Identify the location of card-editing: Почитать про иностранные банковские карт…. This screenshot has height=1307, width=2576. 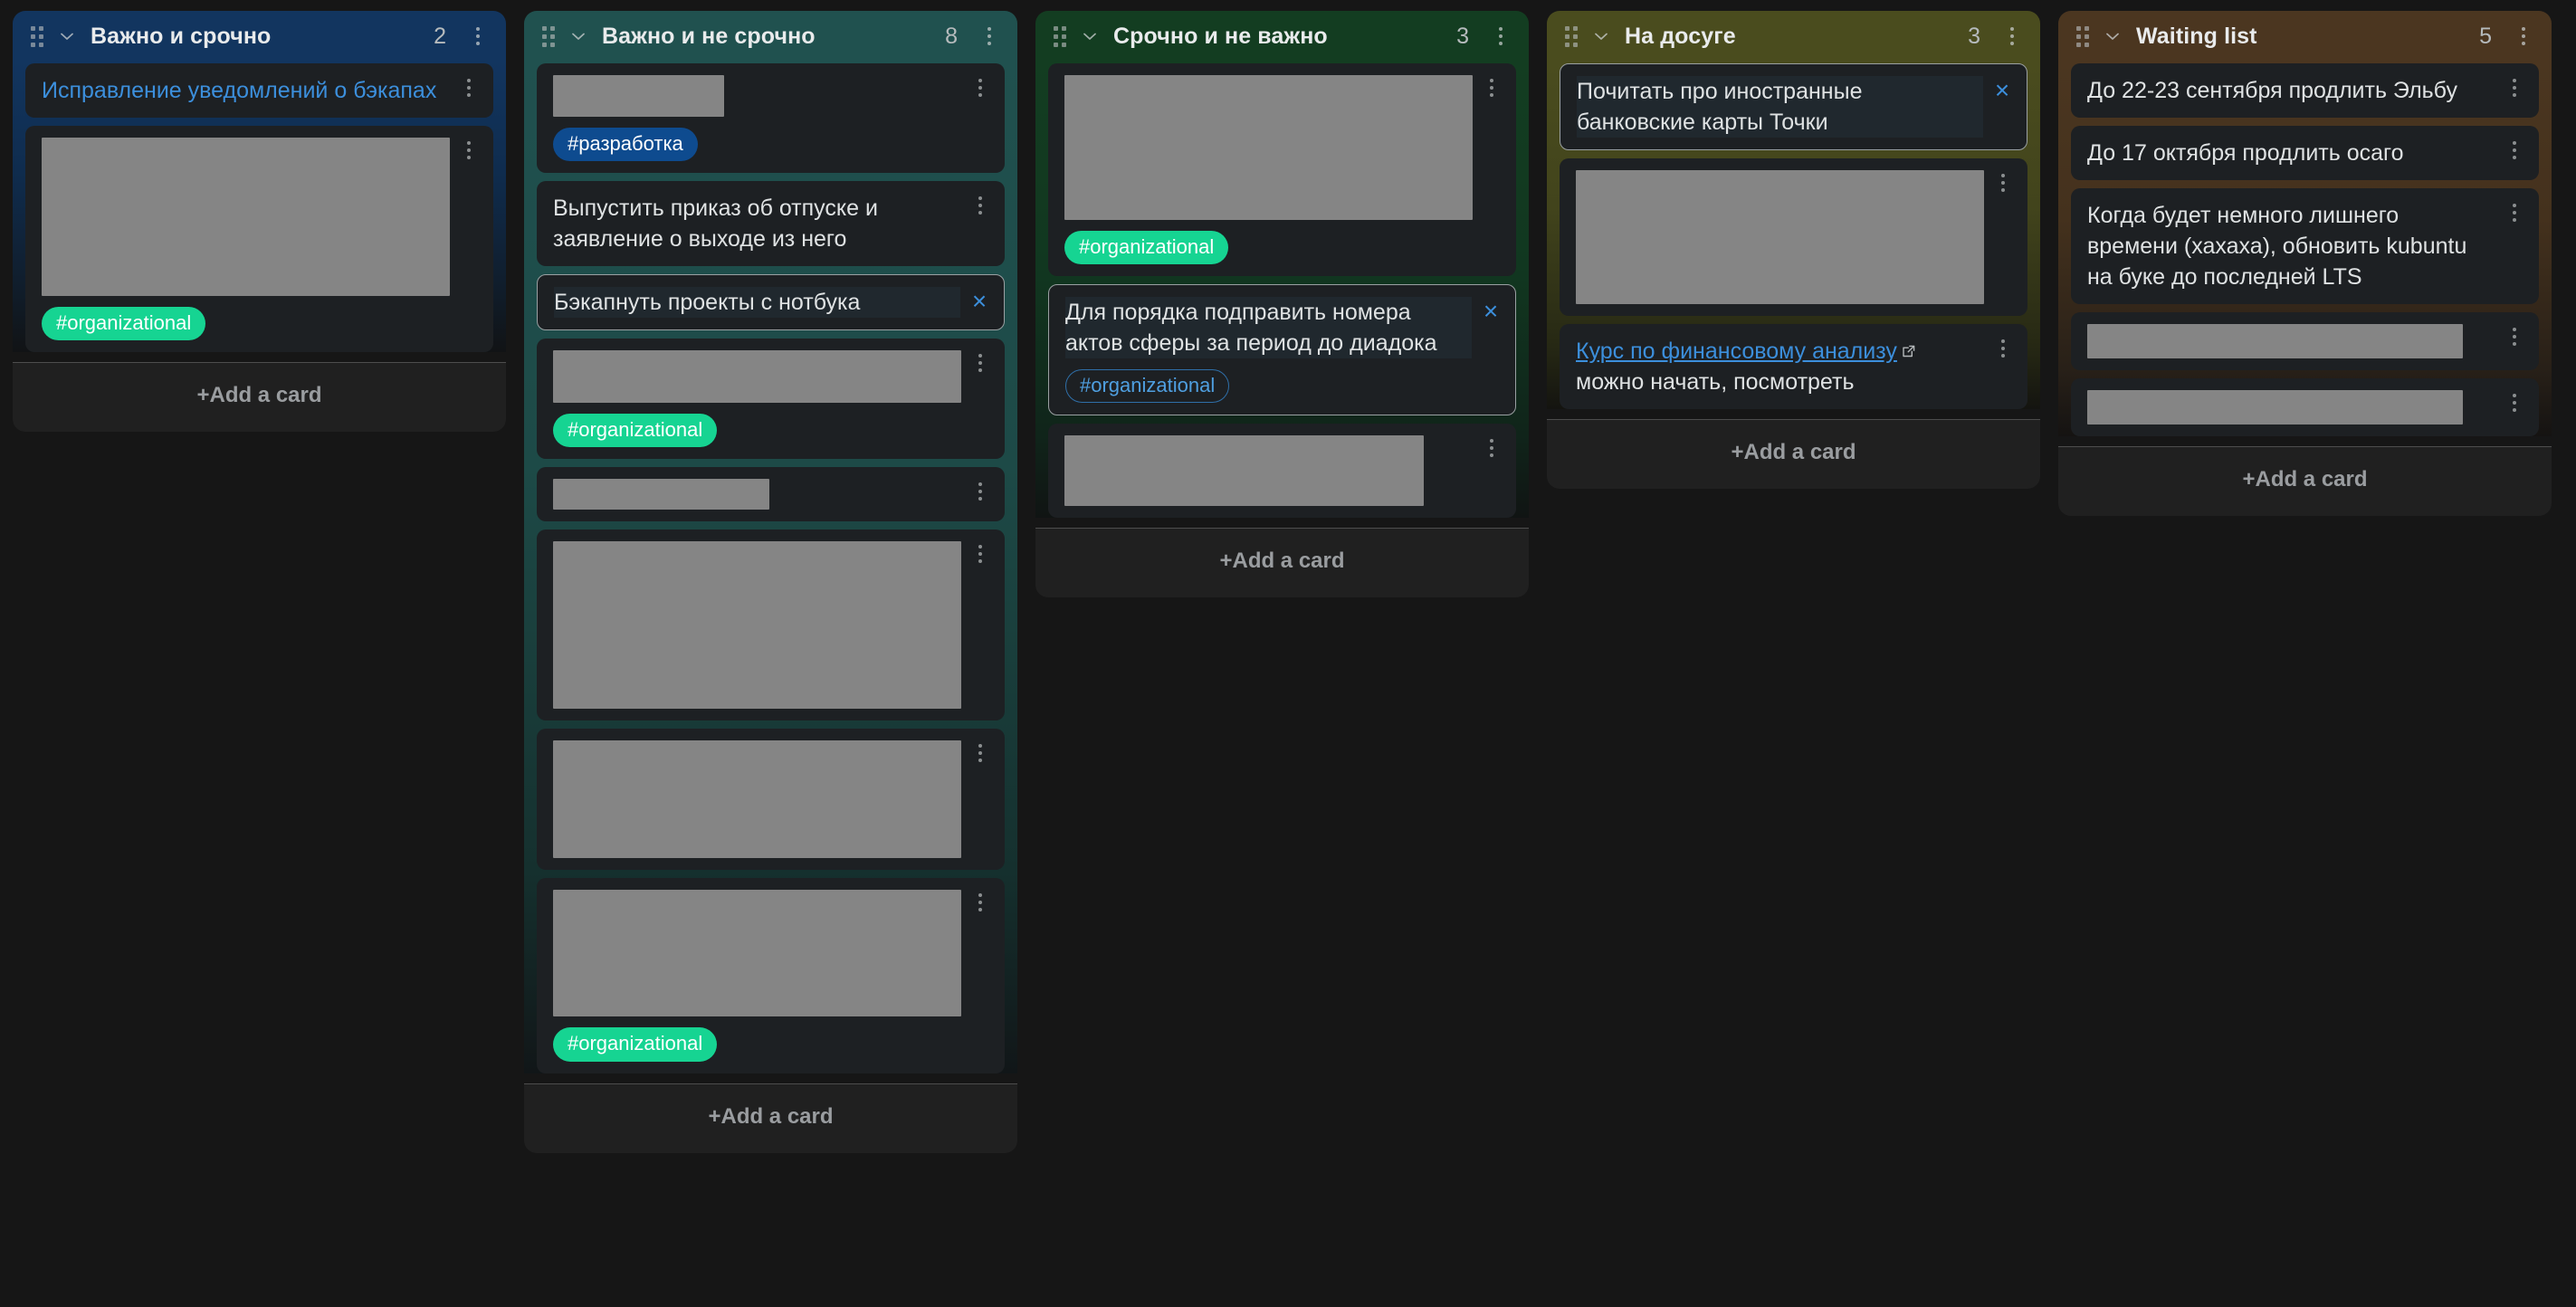
(1793, 106).